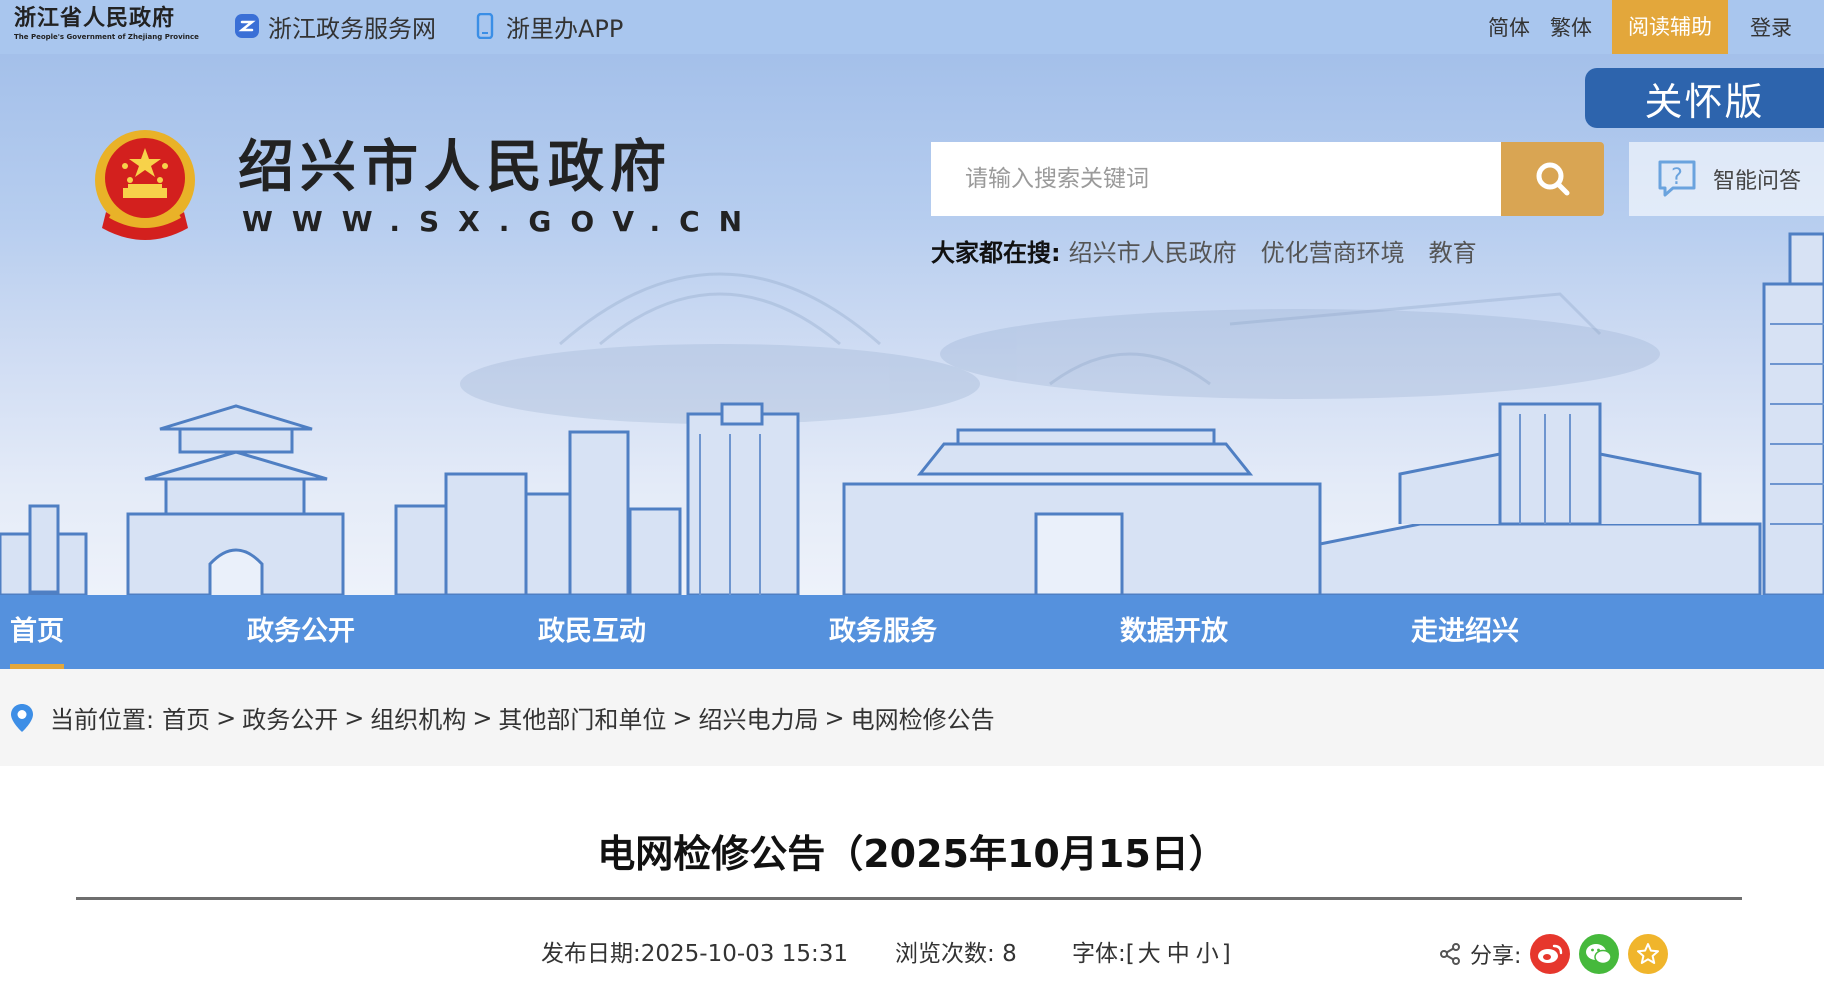 This screenshot has height=1002, width=1824. Describe the element at coordinates (1453, 250) in the screenshot. I see `hot-search-item: 教育` at that location.